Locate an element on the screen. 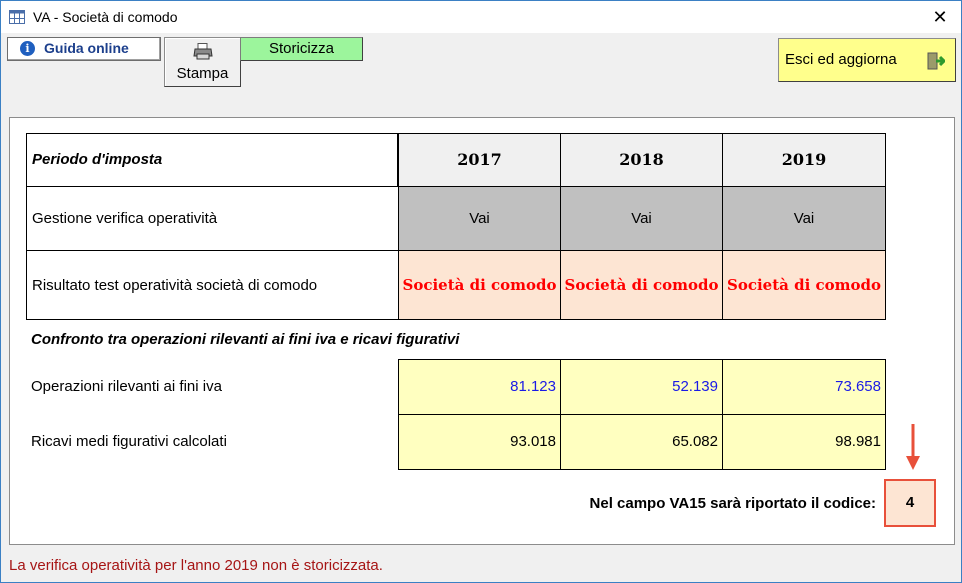 The image size is (962, 583). close-icon: ✕ is located at coordinates (940, 17).